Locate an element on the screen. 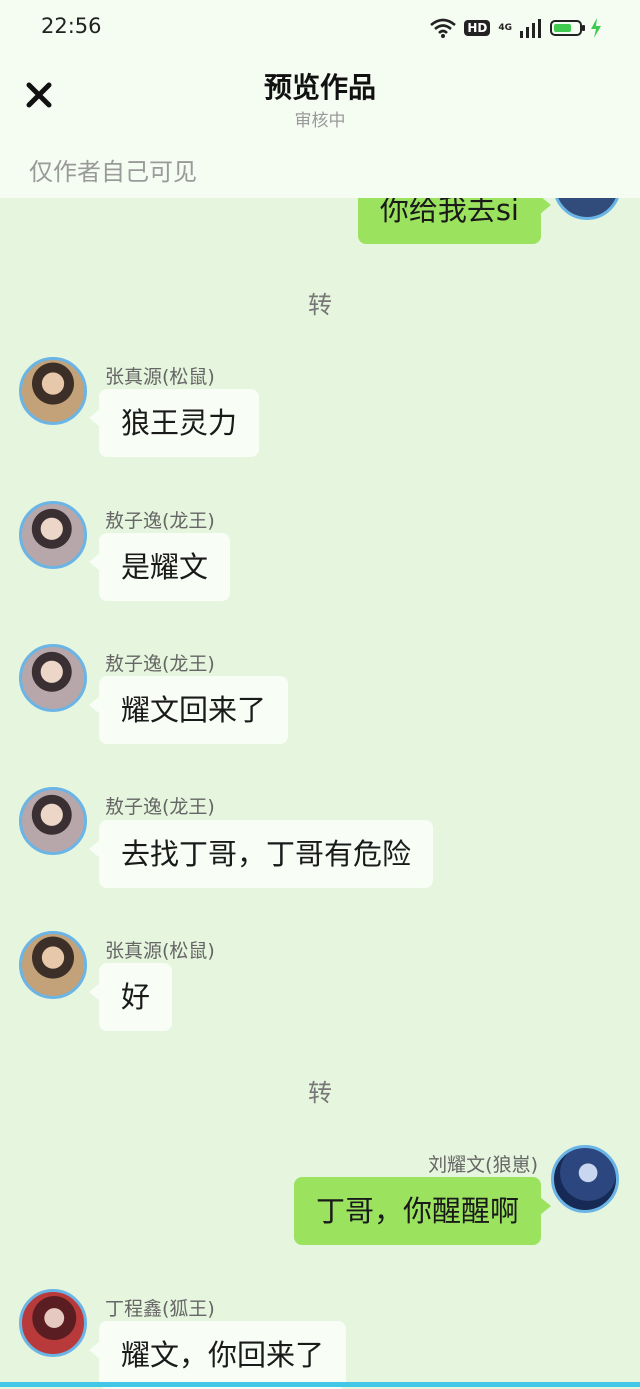  top-bar: 预览作品 审核中 仅作者自己可见 is located at coordinates (320, 127).